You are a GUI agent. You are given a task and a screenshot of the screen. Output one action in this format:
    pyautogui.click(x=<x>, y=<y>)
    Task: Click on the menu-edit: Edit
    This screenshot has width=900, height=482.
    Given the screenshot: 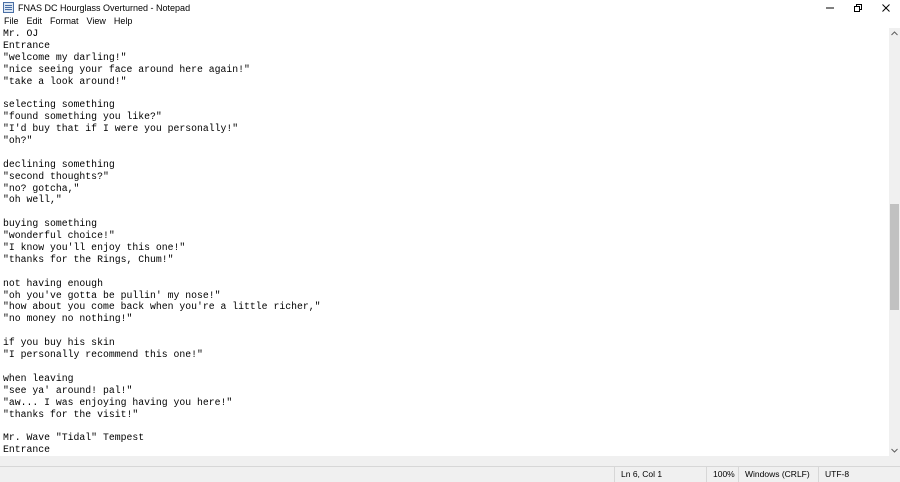 What is the action you would take?
    pyautogui.click(x=35, y=21)
    